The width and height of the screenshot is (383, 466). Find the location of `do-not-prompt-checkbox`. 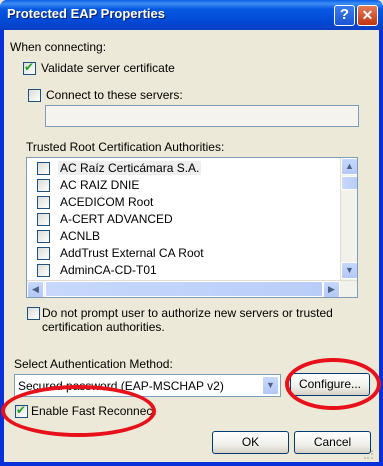

do-not-prompt-checkbox is located at coordinates (33, 313).